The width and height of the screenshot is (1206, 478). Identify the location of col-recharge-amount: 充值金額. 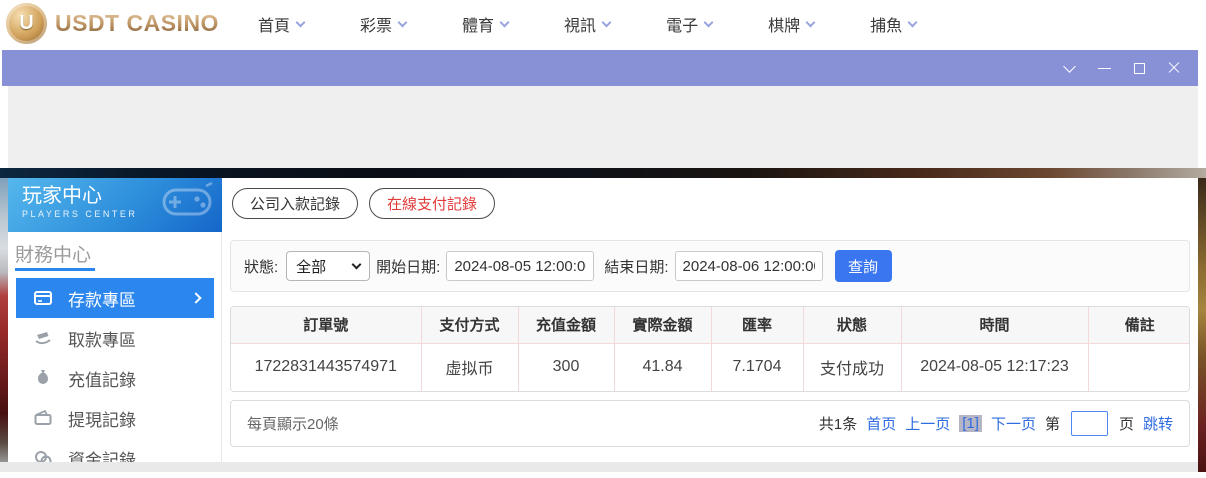
(565, 325).